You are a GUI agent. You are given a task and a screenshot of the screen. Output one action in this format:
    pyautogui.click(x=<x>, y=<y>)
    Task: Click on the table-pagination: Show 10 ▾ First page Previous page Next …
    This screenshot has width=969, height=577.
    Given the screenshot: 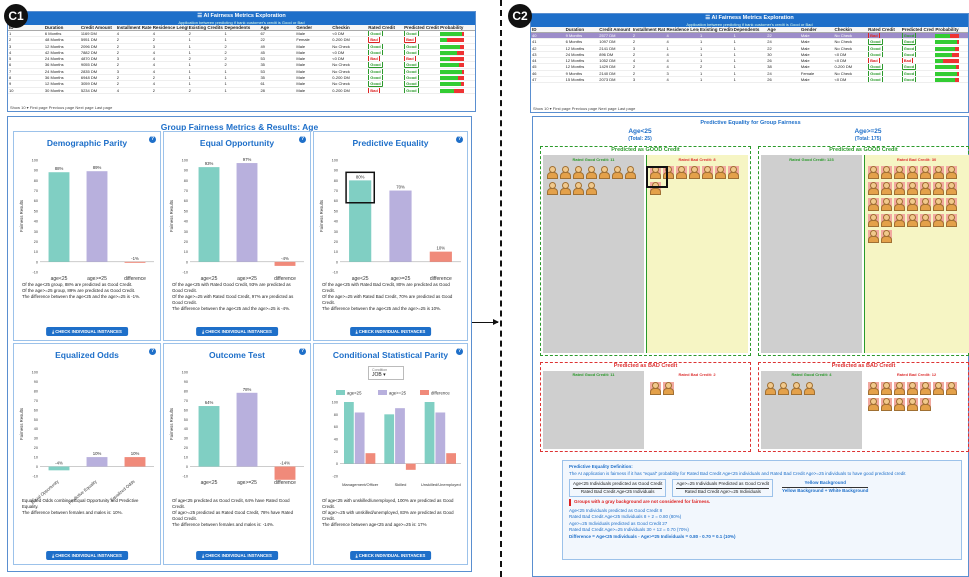 What is the action you would take?
    pyautogui.click(x=61, y=107)
    